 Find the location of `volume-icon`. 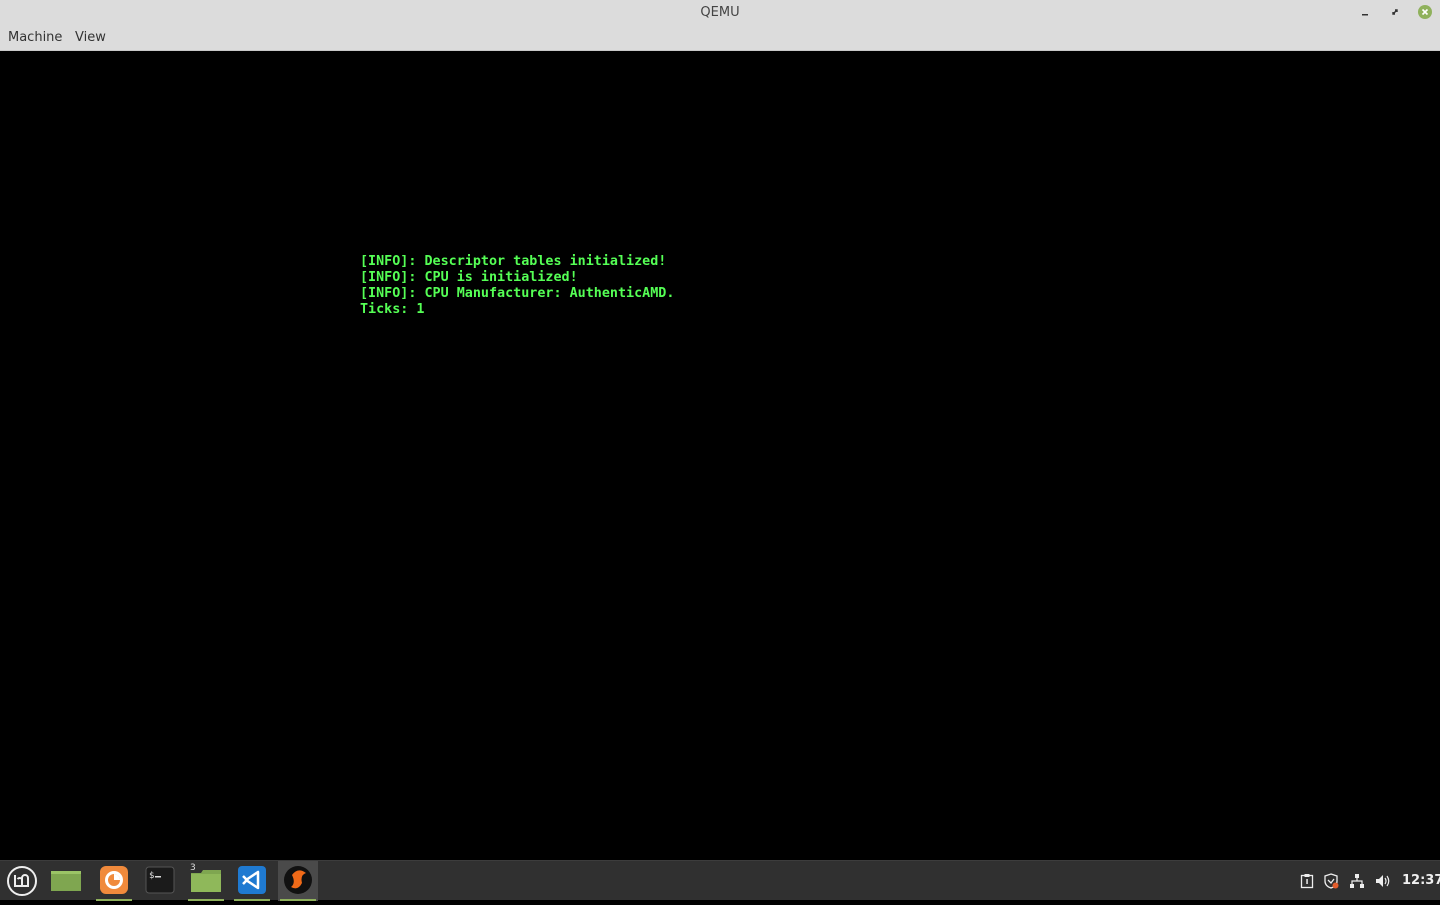

volume-icon is located at coordinates (1383, 881).